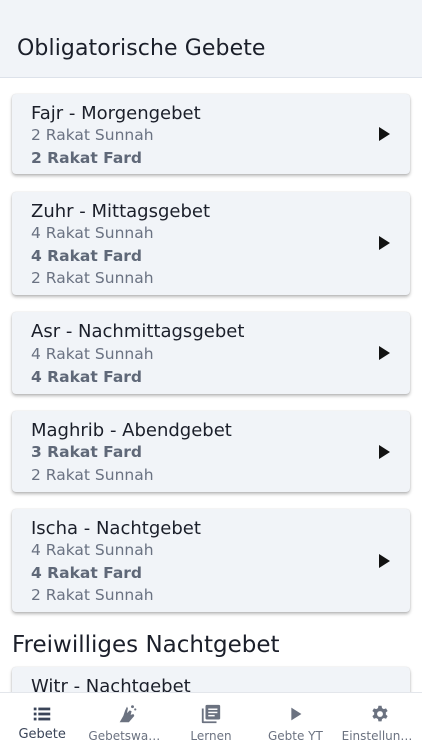 This screenshot has width=422, height=750. I want to click on list-icon, so click(42, 714).